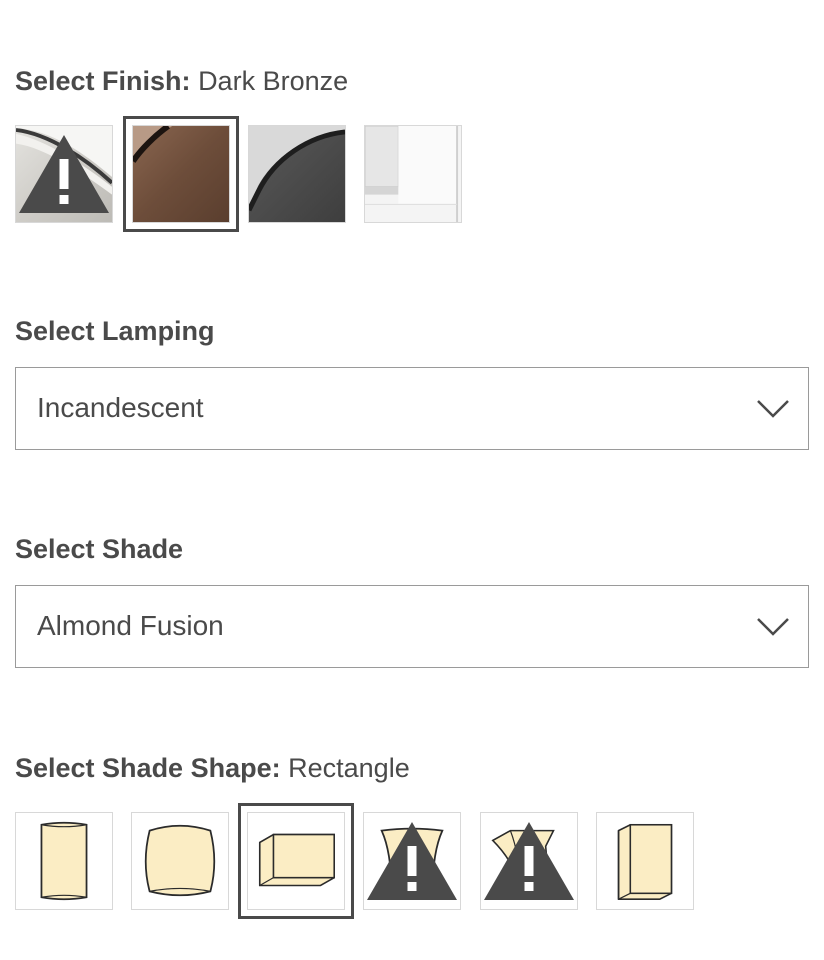 This screenshot has width=824, height=960. I want to click on shade-shape-label: Select Shade Shape:, so click(148, 768).